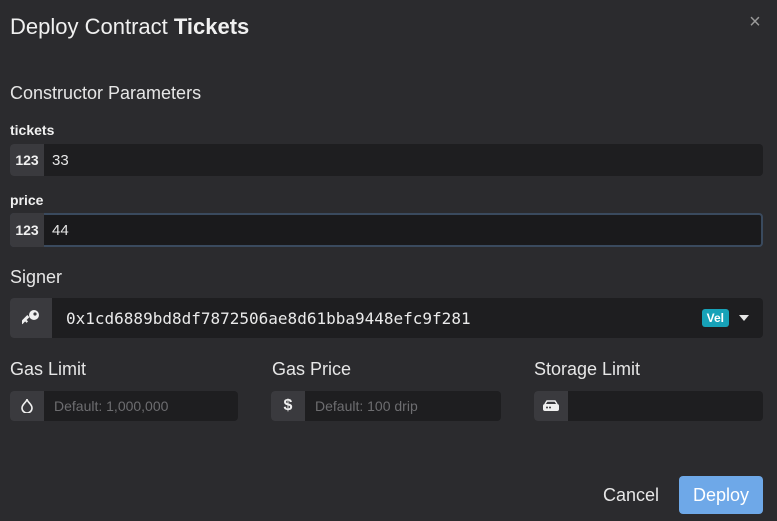 Image resolution: width=777 pixels, height=521 pixels. I want to click on key-icon, so click(31, 318).